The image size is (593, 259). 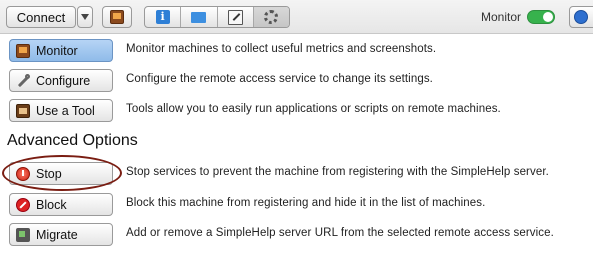 I want to click on migrate-button: Migrate, so click(x=61, y=234).